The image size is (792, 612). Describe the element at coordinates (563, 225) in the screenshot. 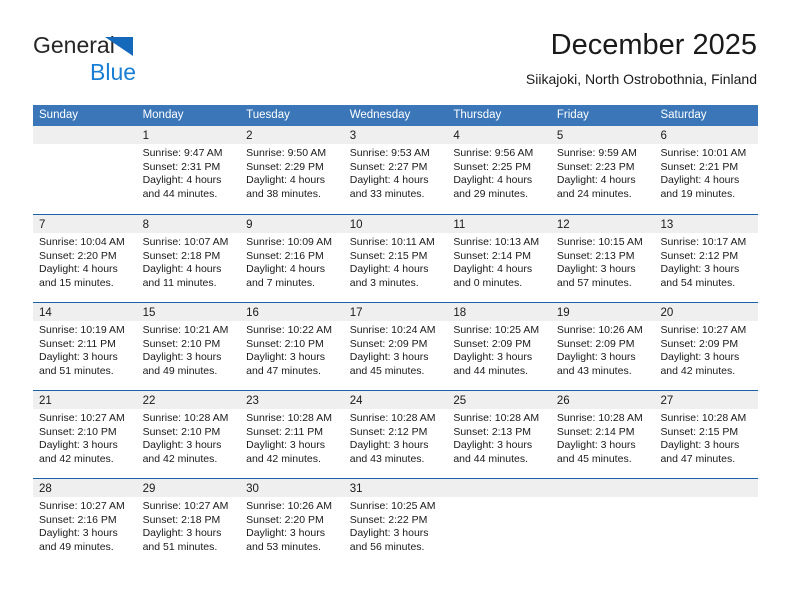

I see `day-number: 12` at that location.